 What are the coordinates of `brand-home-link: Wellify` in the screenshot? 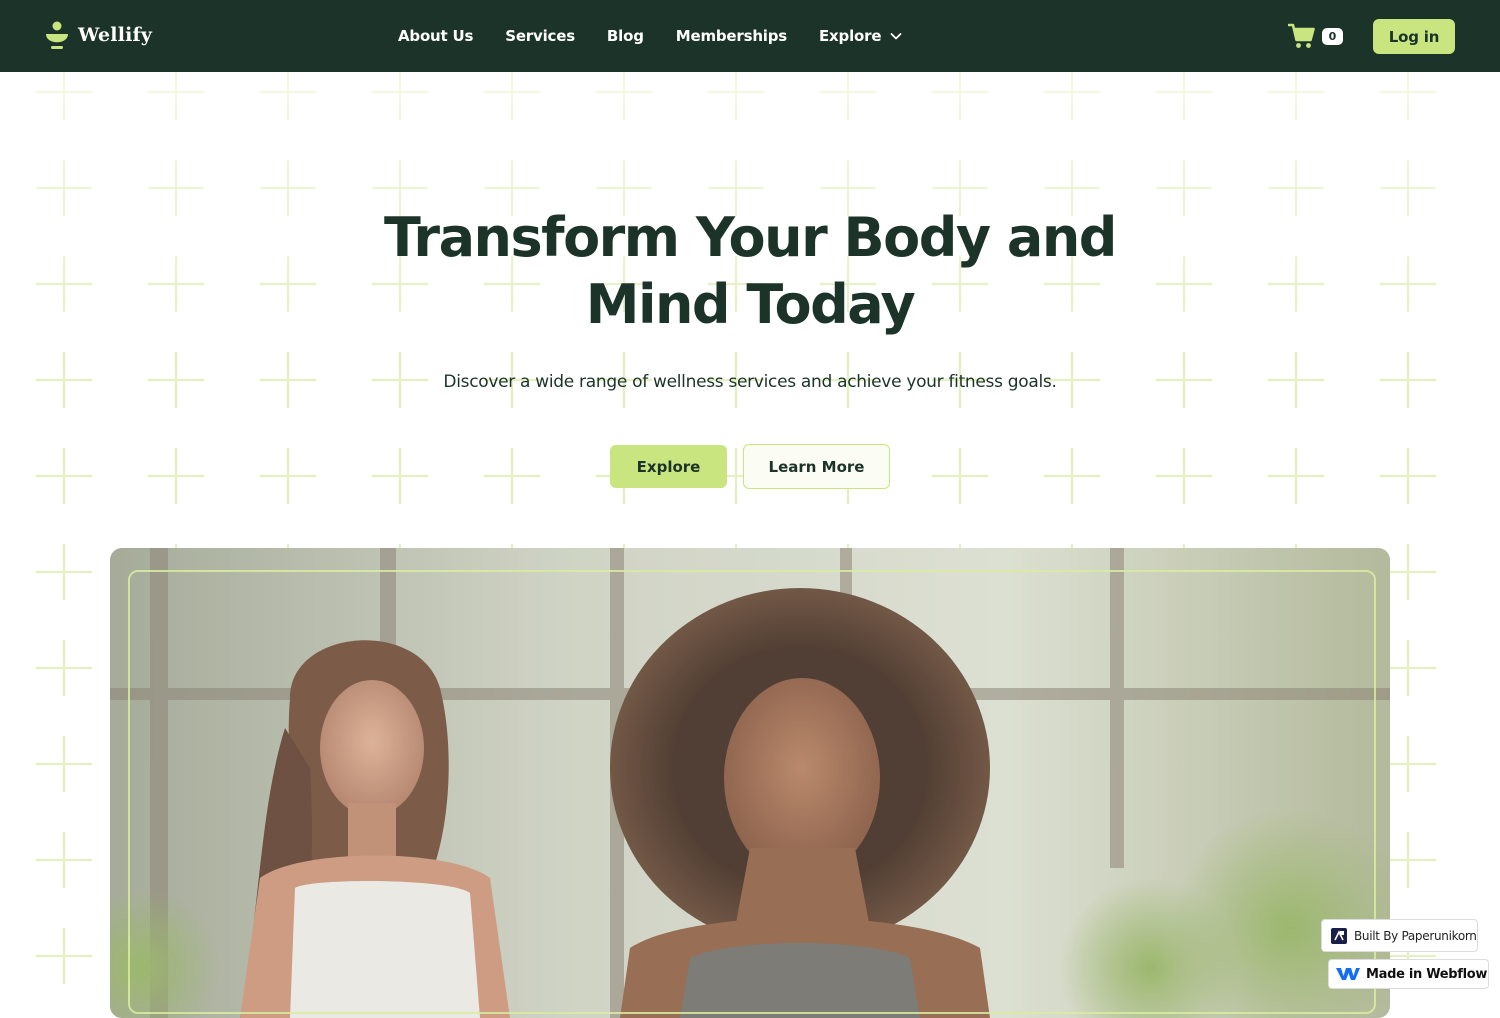 It's located at (98, 35).